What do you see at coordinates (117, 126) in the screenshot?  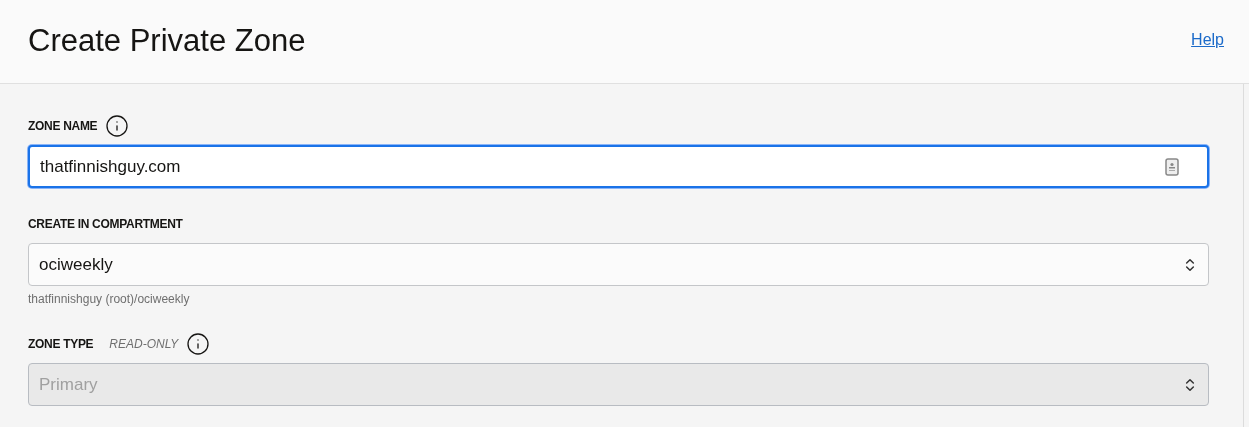 I see `info-icon` at bounding box center [117, 126].